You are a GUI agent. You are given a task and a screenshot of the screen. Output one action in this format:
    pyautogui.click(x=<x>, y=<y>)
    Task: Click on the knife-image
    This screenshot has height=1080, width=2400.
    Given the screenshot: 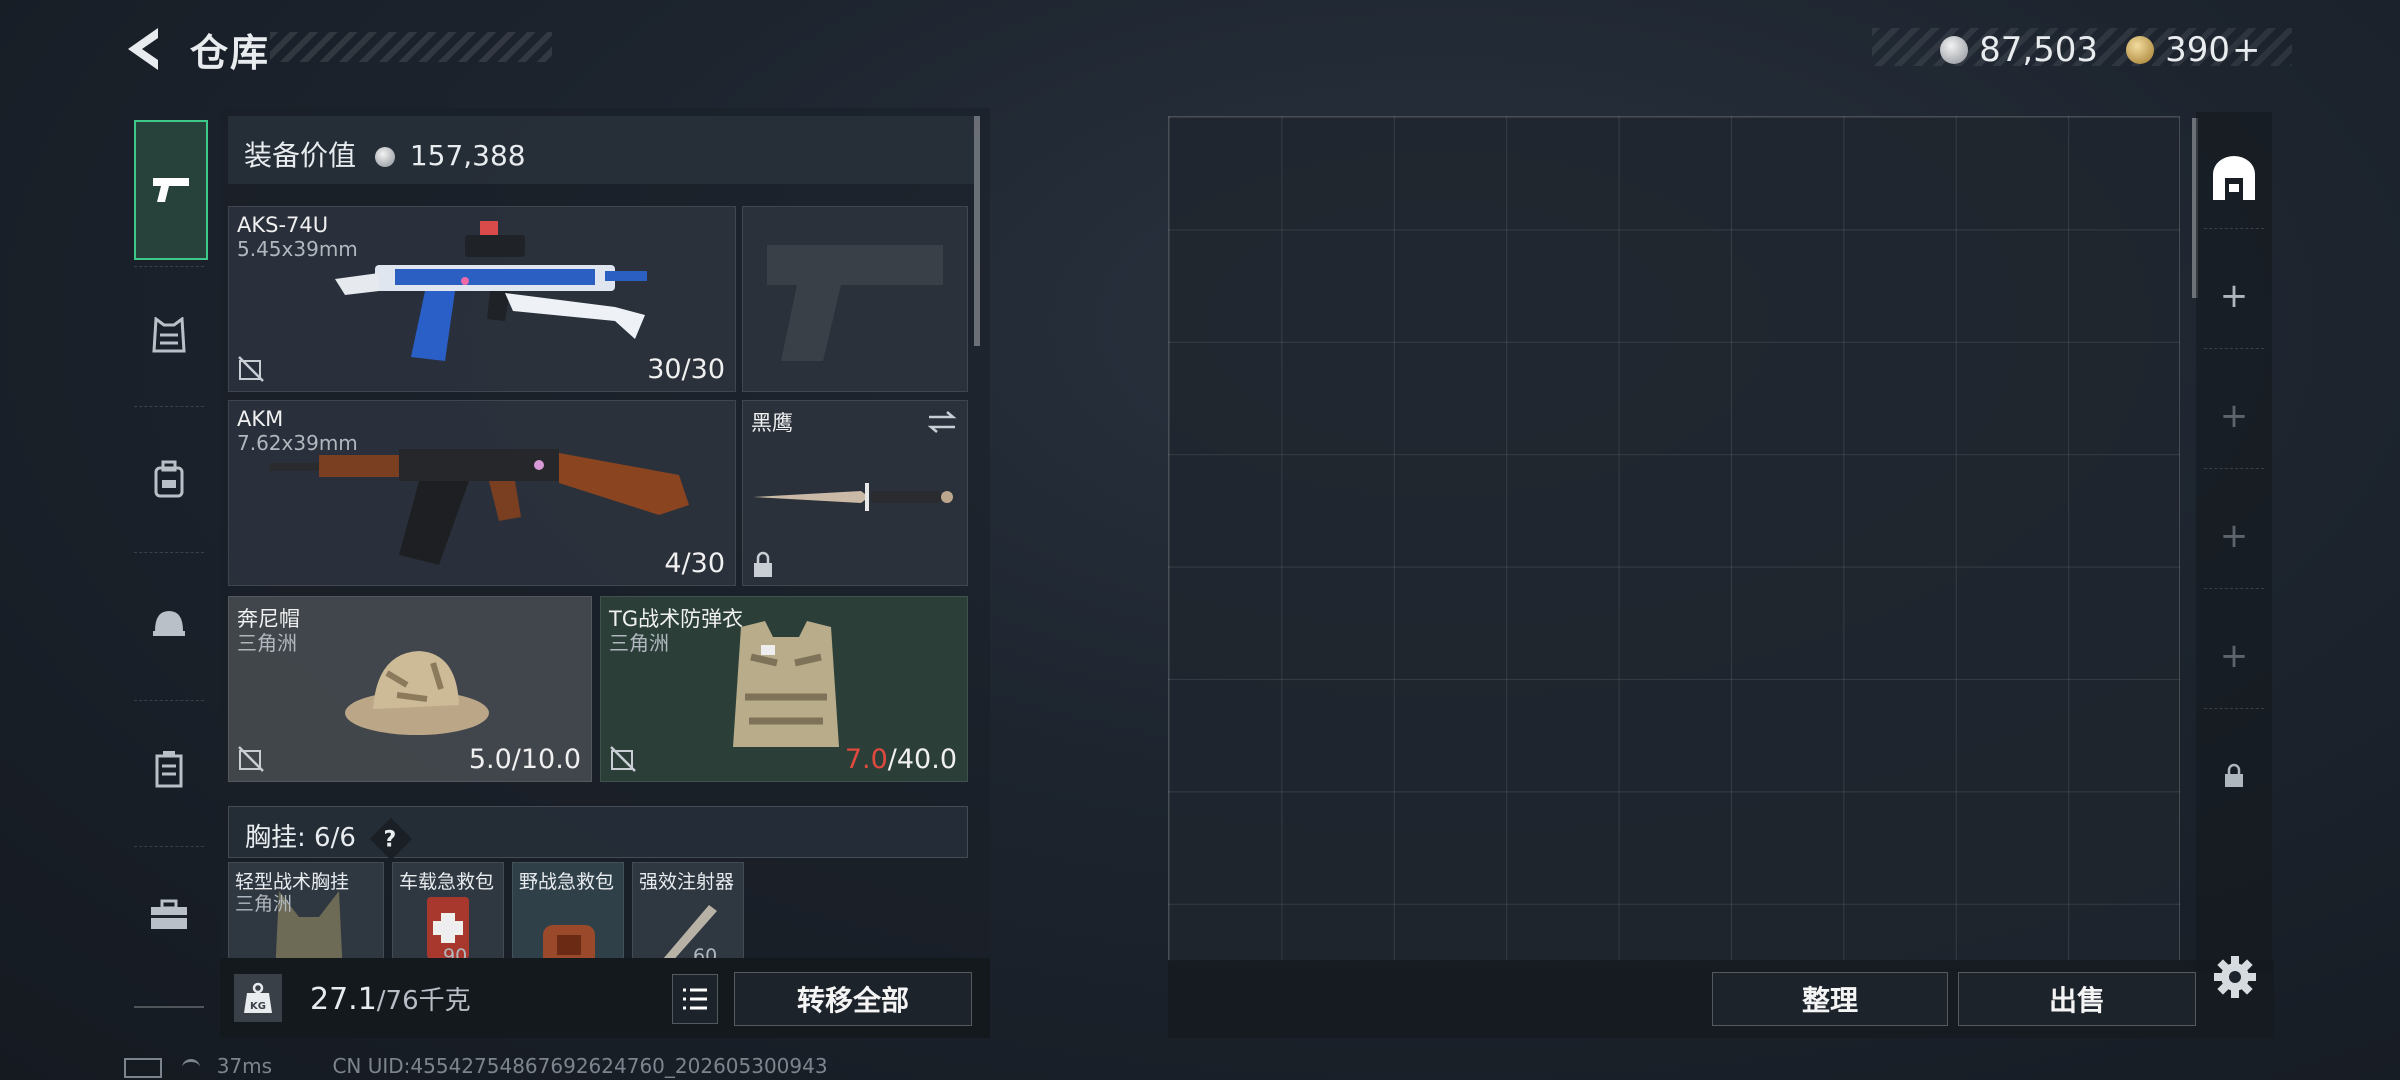 What is the action you would take?
    pyautogui.click(x=853, y=497)
    